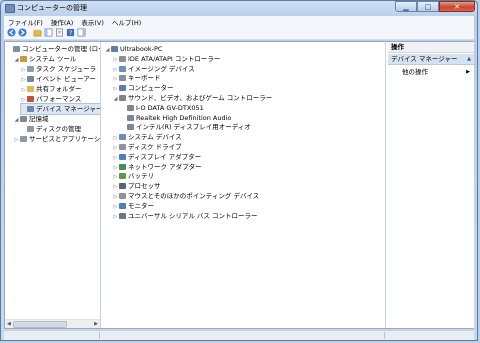 The width and height of the screenshot is (480, 343). Describe the element at coordinates (59, 32) in the screenshot. I see `properties-icon` at that location.